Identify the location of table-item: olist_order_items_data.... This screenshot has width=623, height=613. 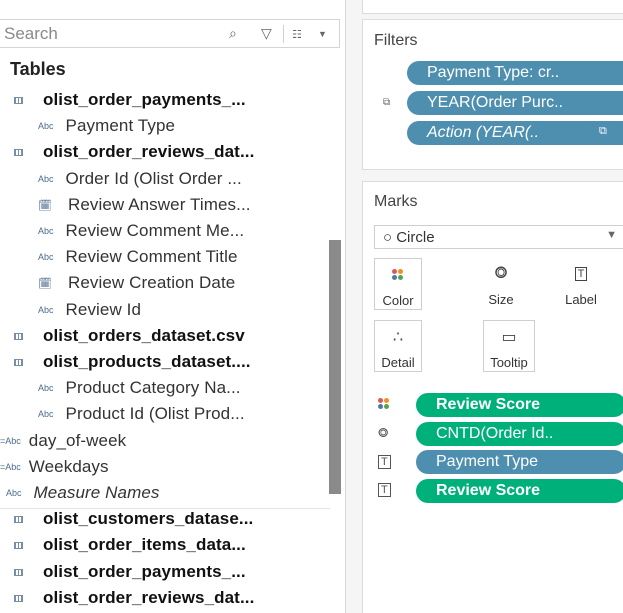
(165, 545).